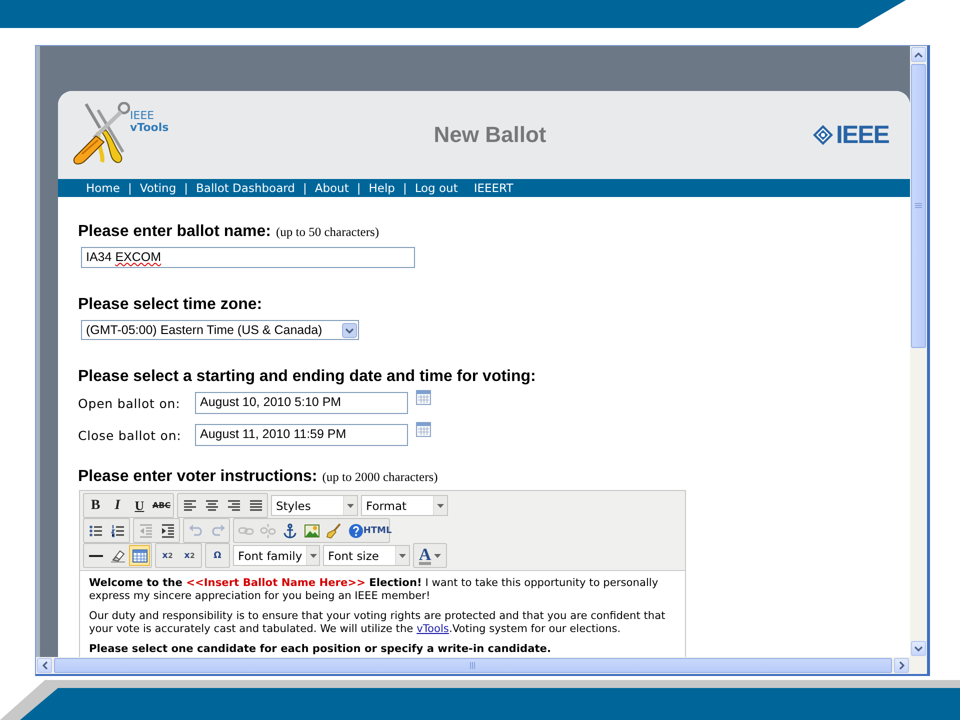  I want to click on indent-icon, so click(168, 530).